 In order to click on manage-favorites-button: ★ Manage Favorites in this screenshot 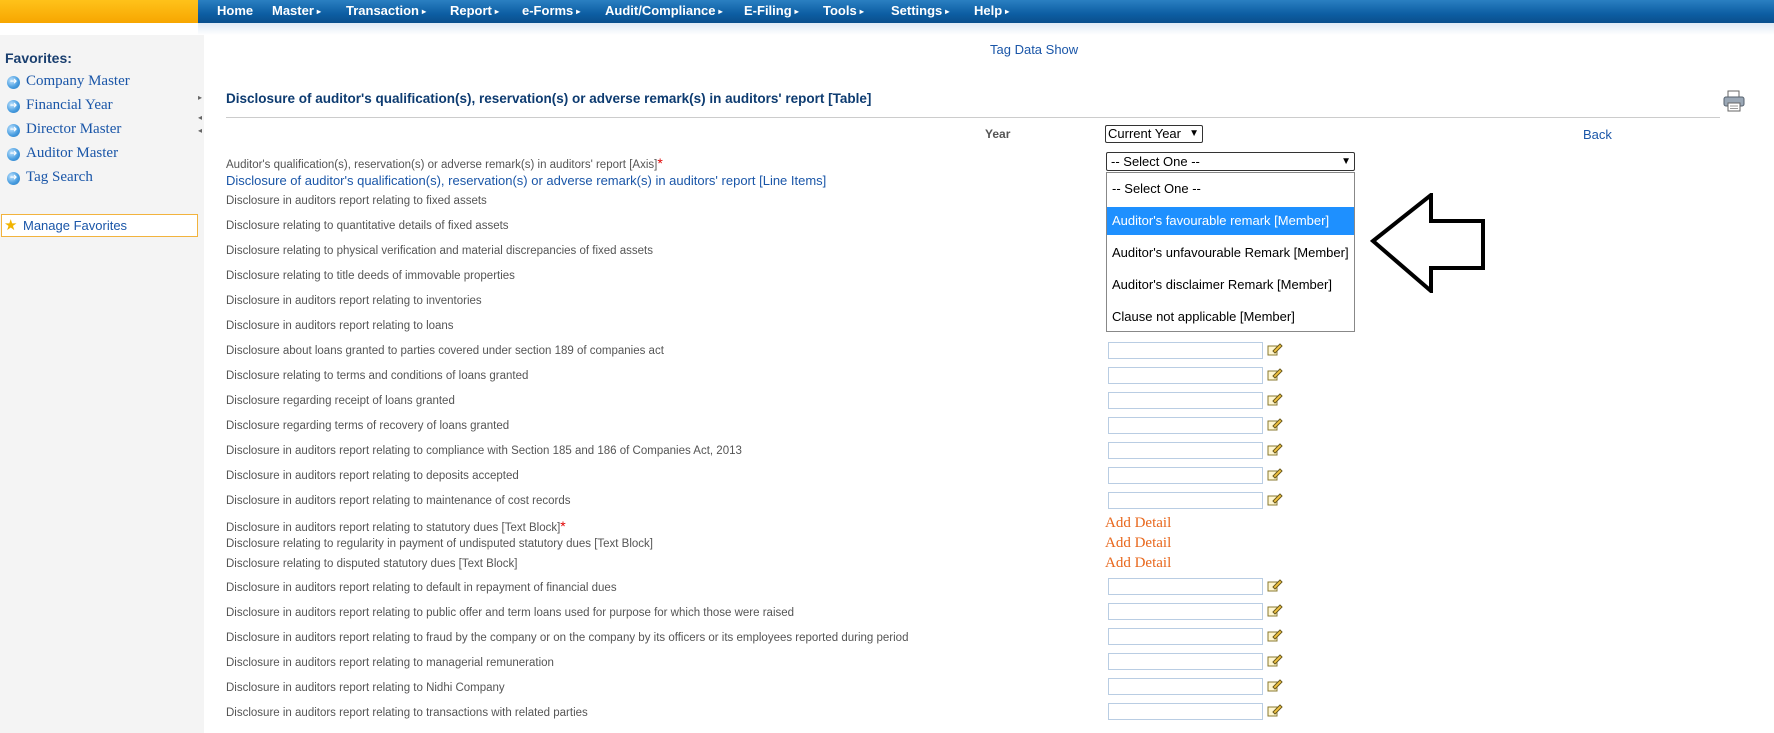, I will do `click(99, 225)`.